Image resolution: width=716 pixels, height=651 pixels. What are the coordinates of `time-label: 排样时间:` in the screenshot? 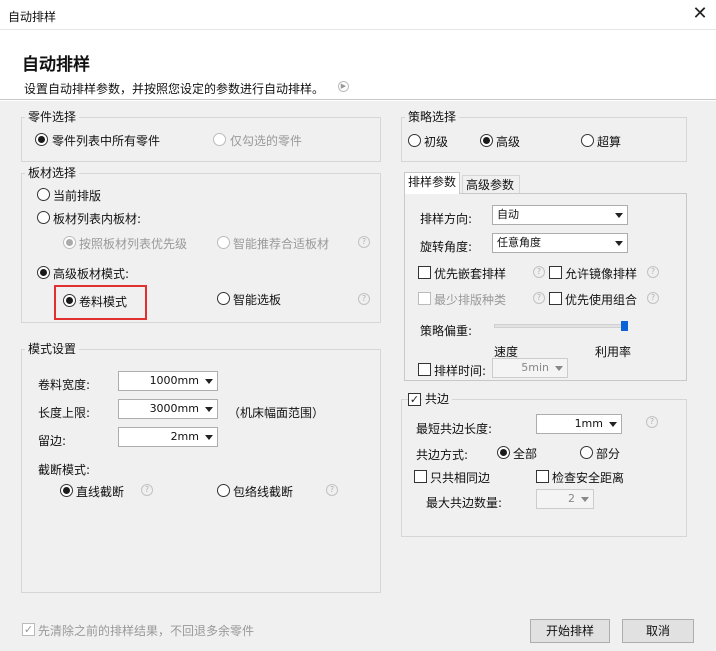 It's located at (460, 370).